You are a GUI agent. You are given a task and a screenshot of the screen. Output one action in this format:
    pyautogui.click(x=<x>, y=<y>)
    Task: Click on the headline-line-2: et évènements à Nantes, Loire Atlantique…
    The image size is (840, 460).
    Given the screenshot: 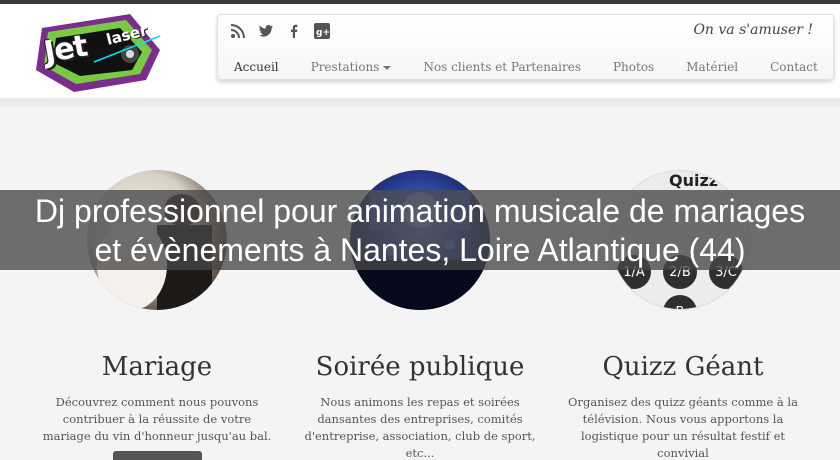 What is the action you would take?
    pyautogui.click(x=420, y=250)
    